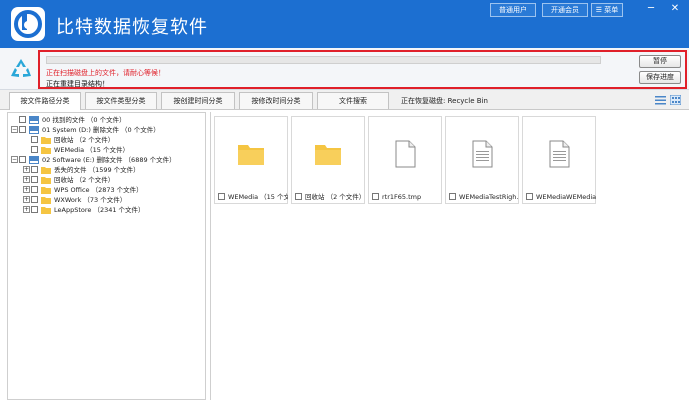 The width and height of the screenshot is (689, 400). I want to click on rebuild-message: 正在重建目录结构！, so click(77, 84).